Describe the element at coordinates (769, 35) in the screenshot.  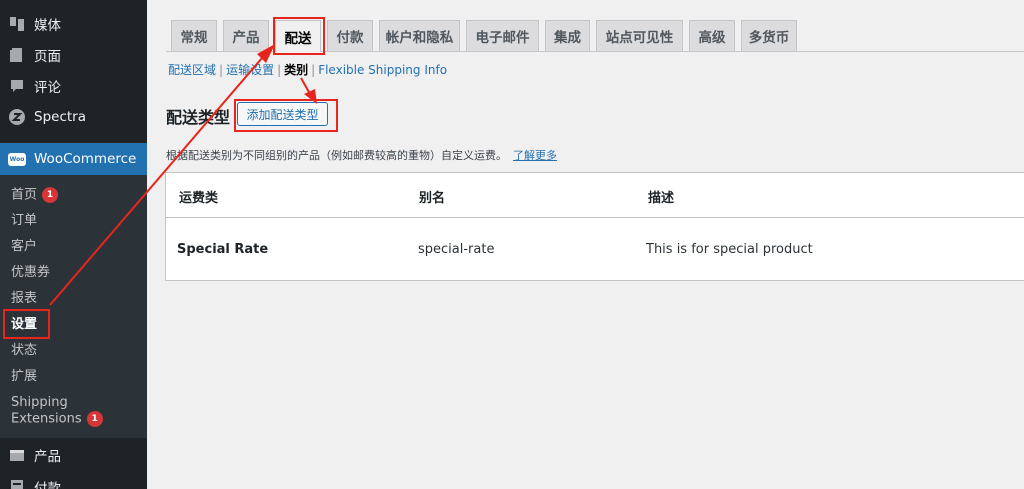
I see `tab-multi-currency: 多货币` at that location.